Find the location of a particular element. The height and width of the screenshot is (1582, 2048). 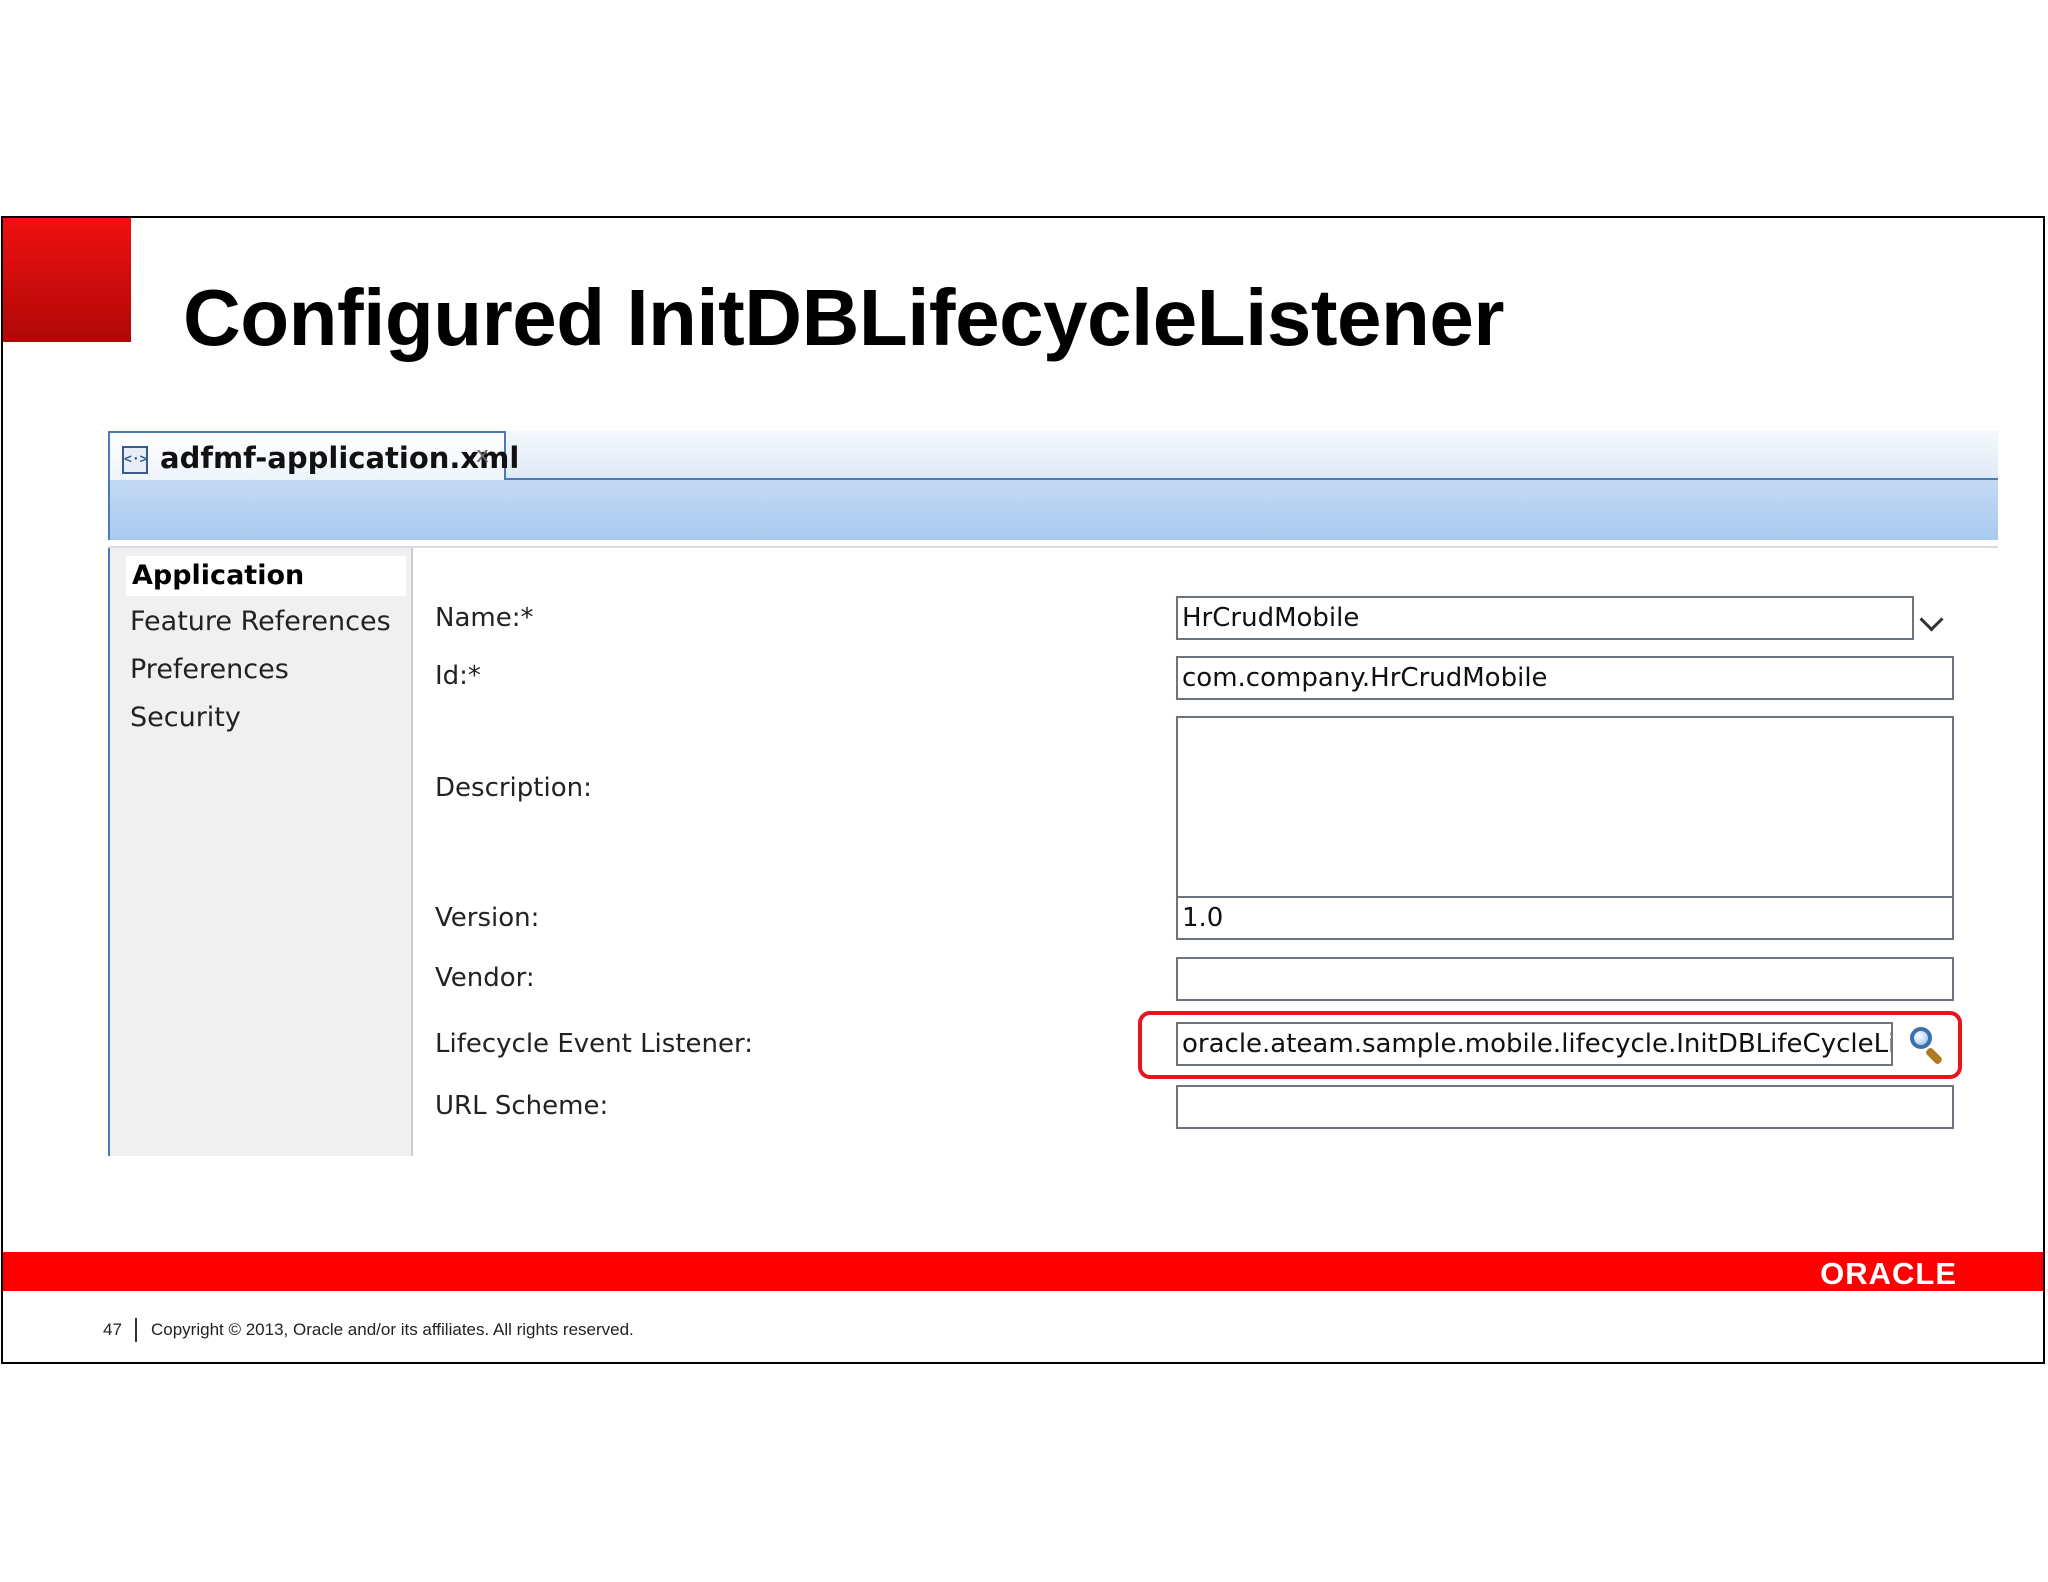

editor-toolbar-band is located at coordinates (1053, 510).